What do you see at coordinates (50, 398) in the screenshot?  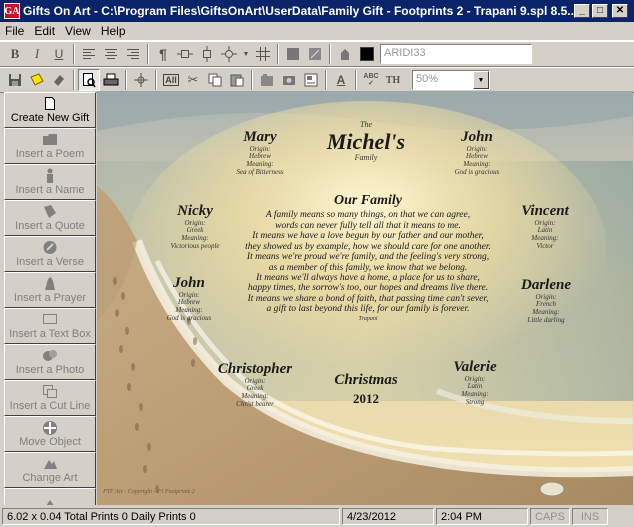 I see `insert-cut-line-button: Insert a Cut Line` at bounding box center [50, 398].